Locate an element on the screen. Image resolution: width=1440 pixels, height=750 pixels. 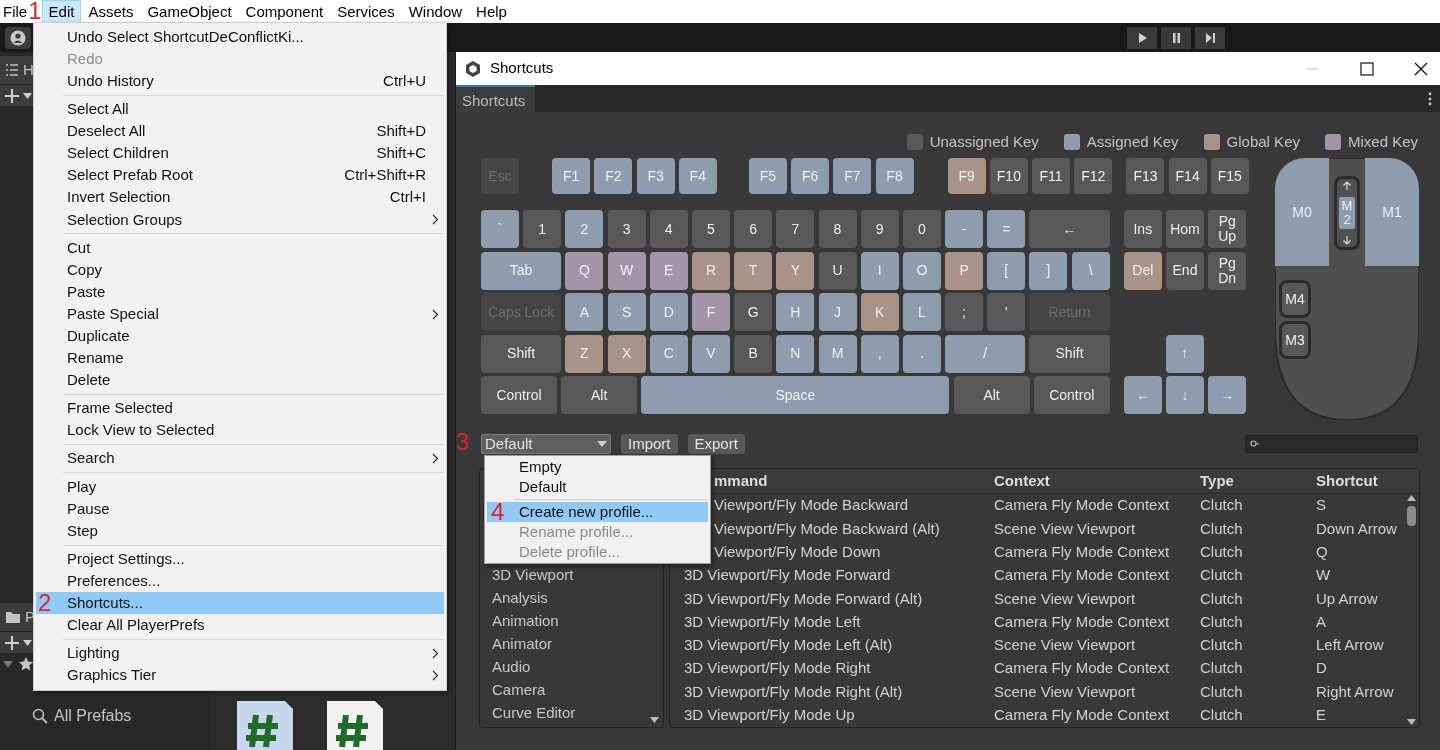
menu-item: Select Children Shift+C is located at coordinates (240, 153).